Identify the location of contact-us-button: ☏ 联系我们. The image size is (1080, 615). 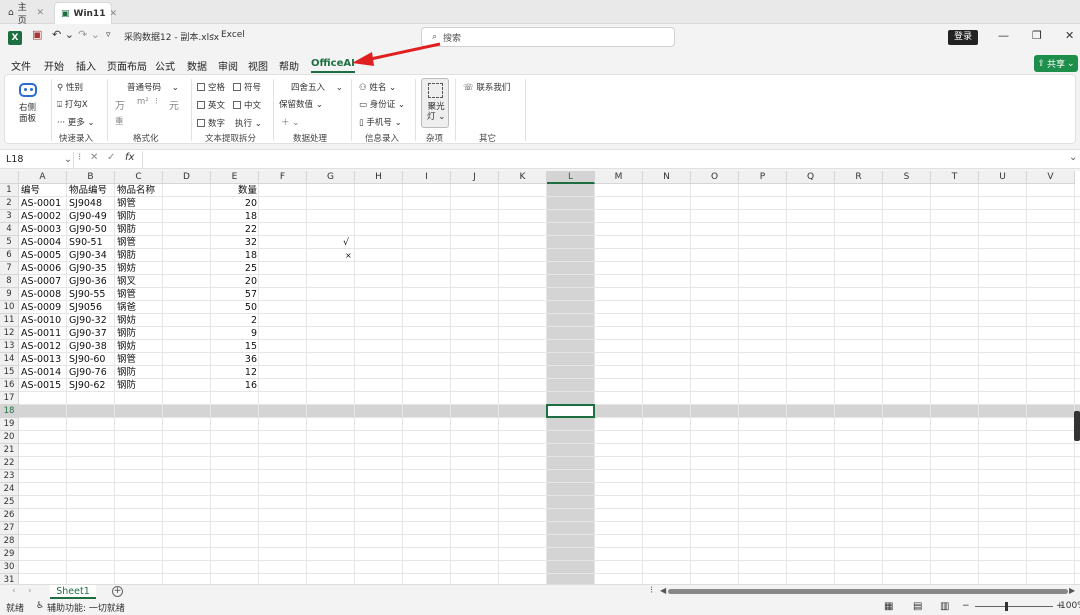
(486, 87).